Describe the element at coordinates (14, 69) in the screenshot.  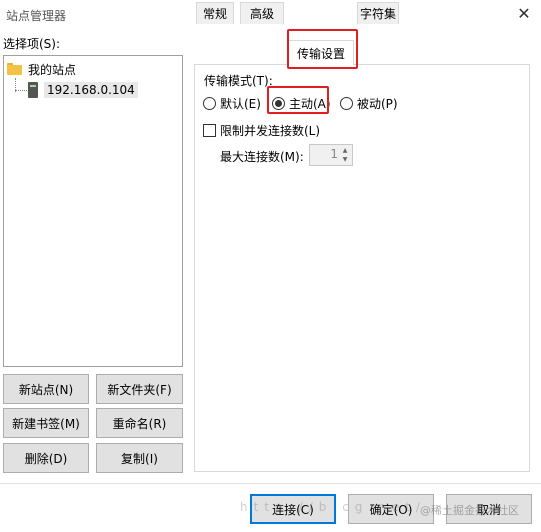
I see `folder-icon` at that location.